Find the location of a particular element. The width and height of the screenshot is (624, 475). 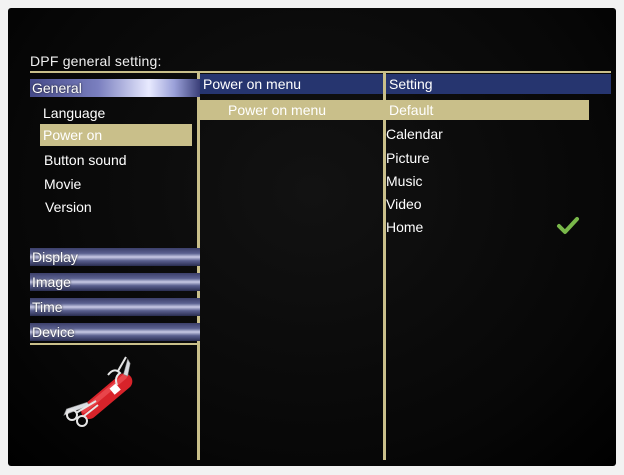

check-icon is located at coordinates (568, 225).